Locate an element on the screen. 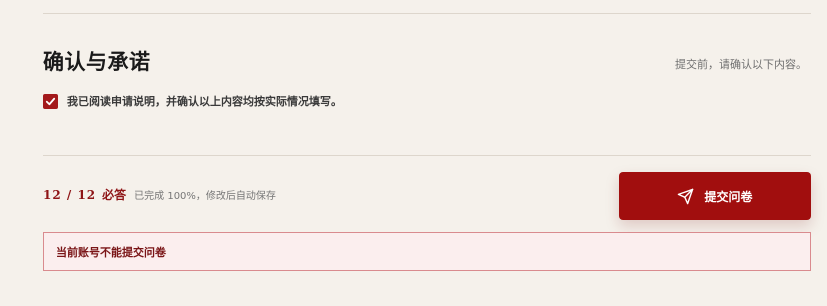 Image resolution: width=827 pixels, height=306 pixels. top-divider is located at coordinates (427, 13).